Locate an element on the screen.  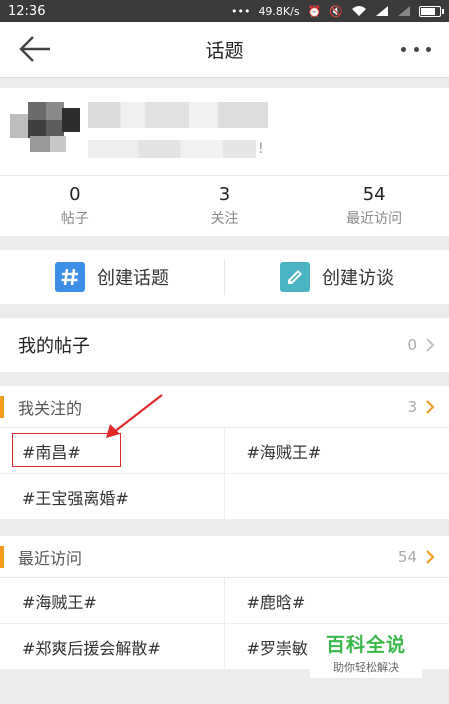
stat-posts-label: 帖子 is located at coordinates (74, 219).